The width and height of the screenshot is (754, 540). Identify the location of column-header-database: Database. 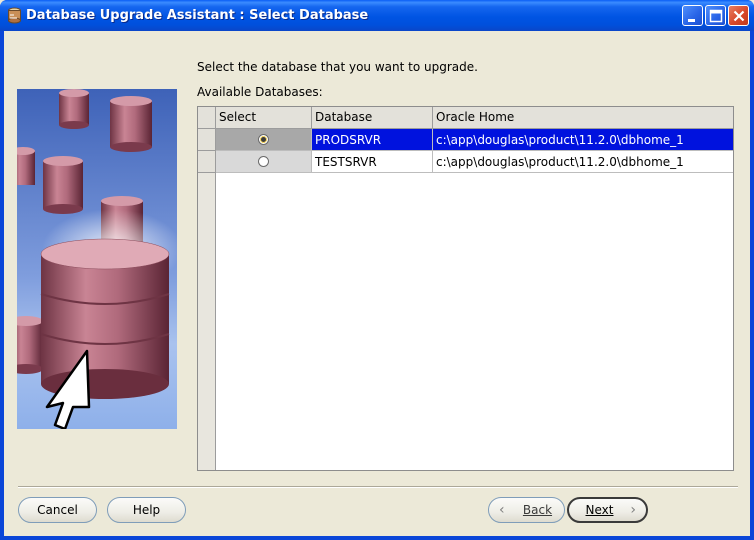
(372, 118).